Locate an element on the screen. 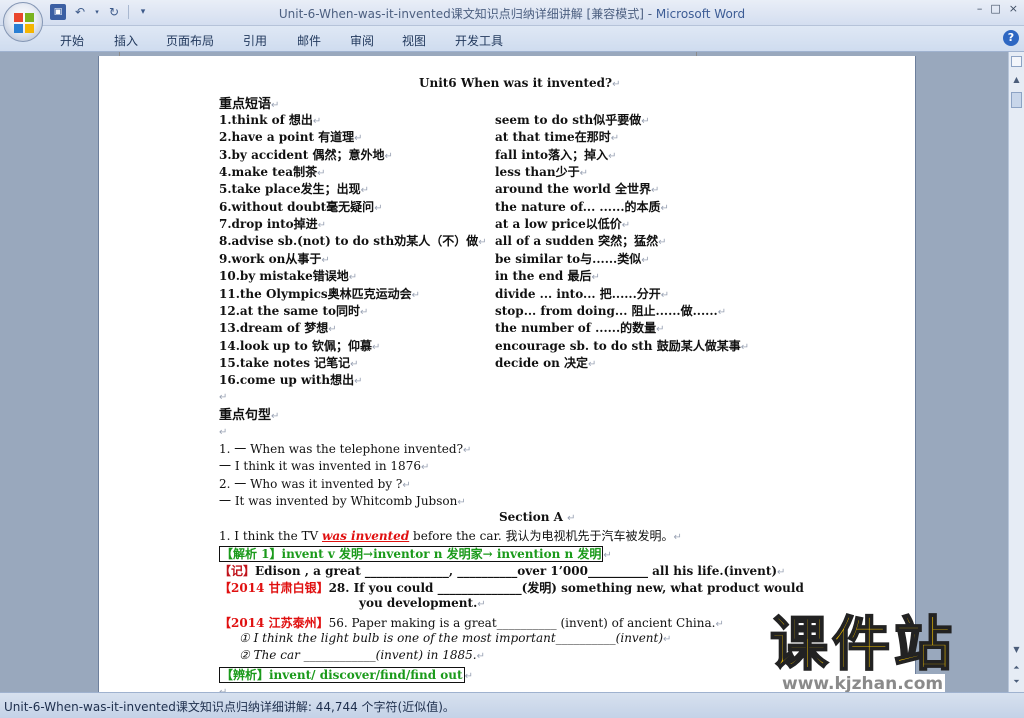  phrase-right-item: the number of ......的数量↵ is located at coordinates (580, 328).